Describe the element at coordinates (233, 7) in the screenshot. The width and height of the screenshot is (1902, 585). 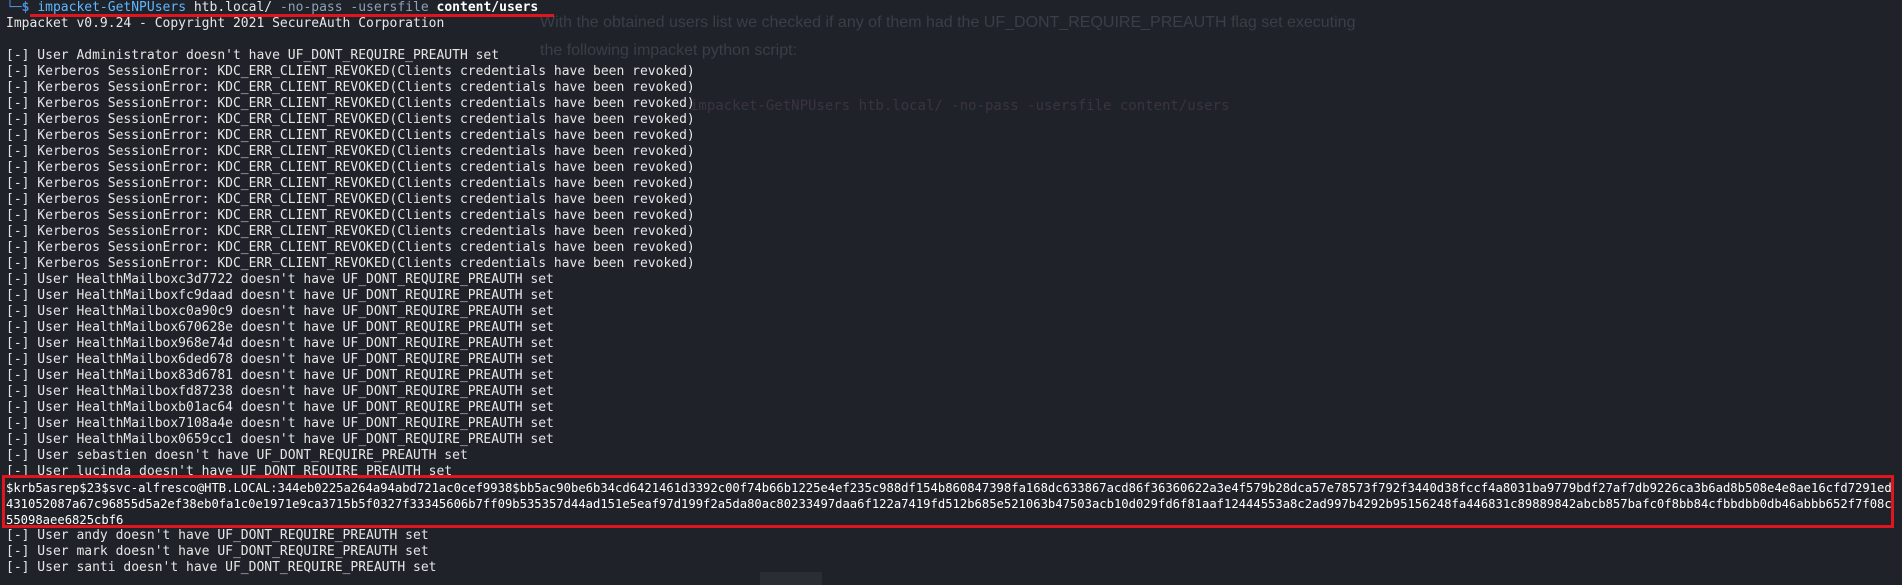
I see `command-domain-arg: htb.local/` at that location.